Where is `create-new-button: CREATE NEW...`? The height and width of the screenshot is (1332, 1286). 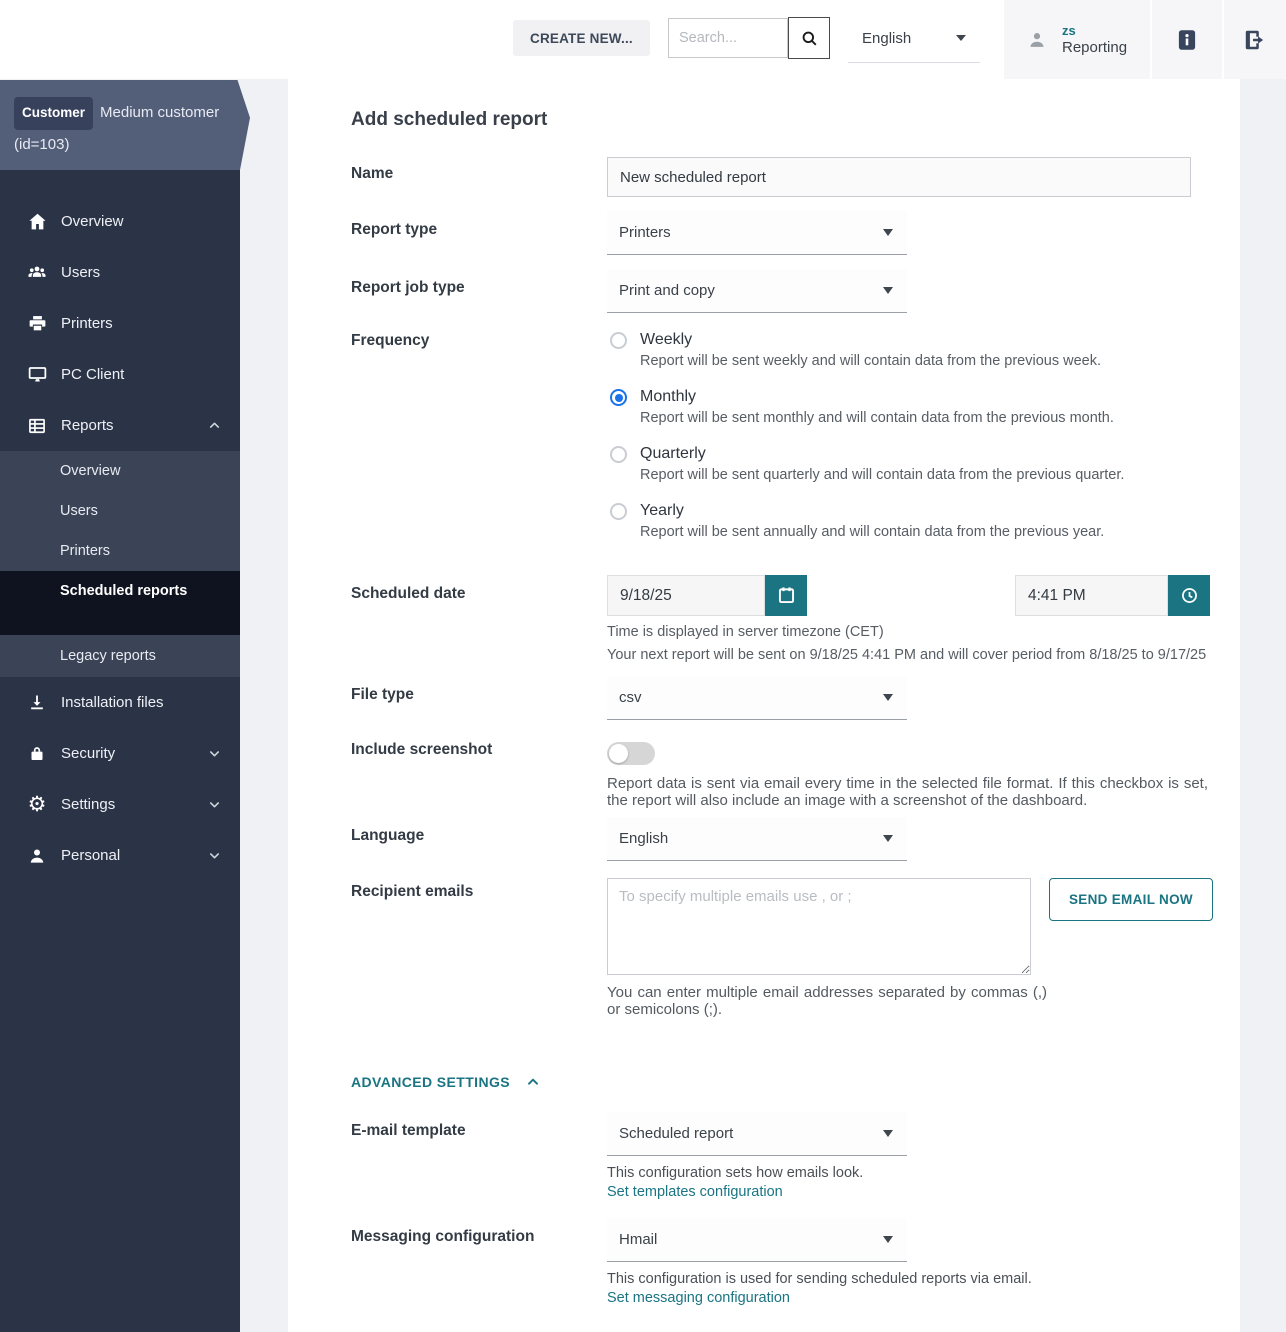
create-new-button: CREATE NEW... is located at coordinates (581, 38).